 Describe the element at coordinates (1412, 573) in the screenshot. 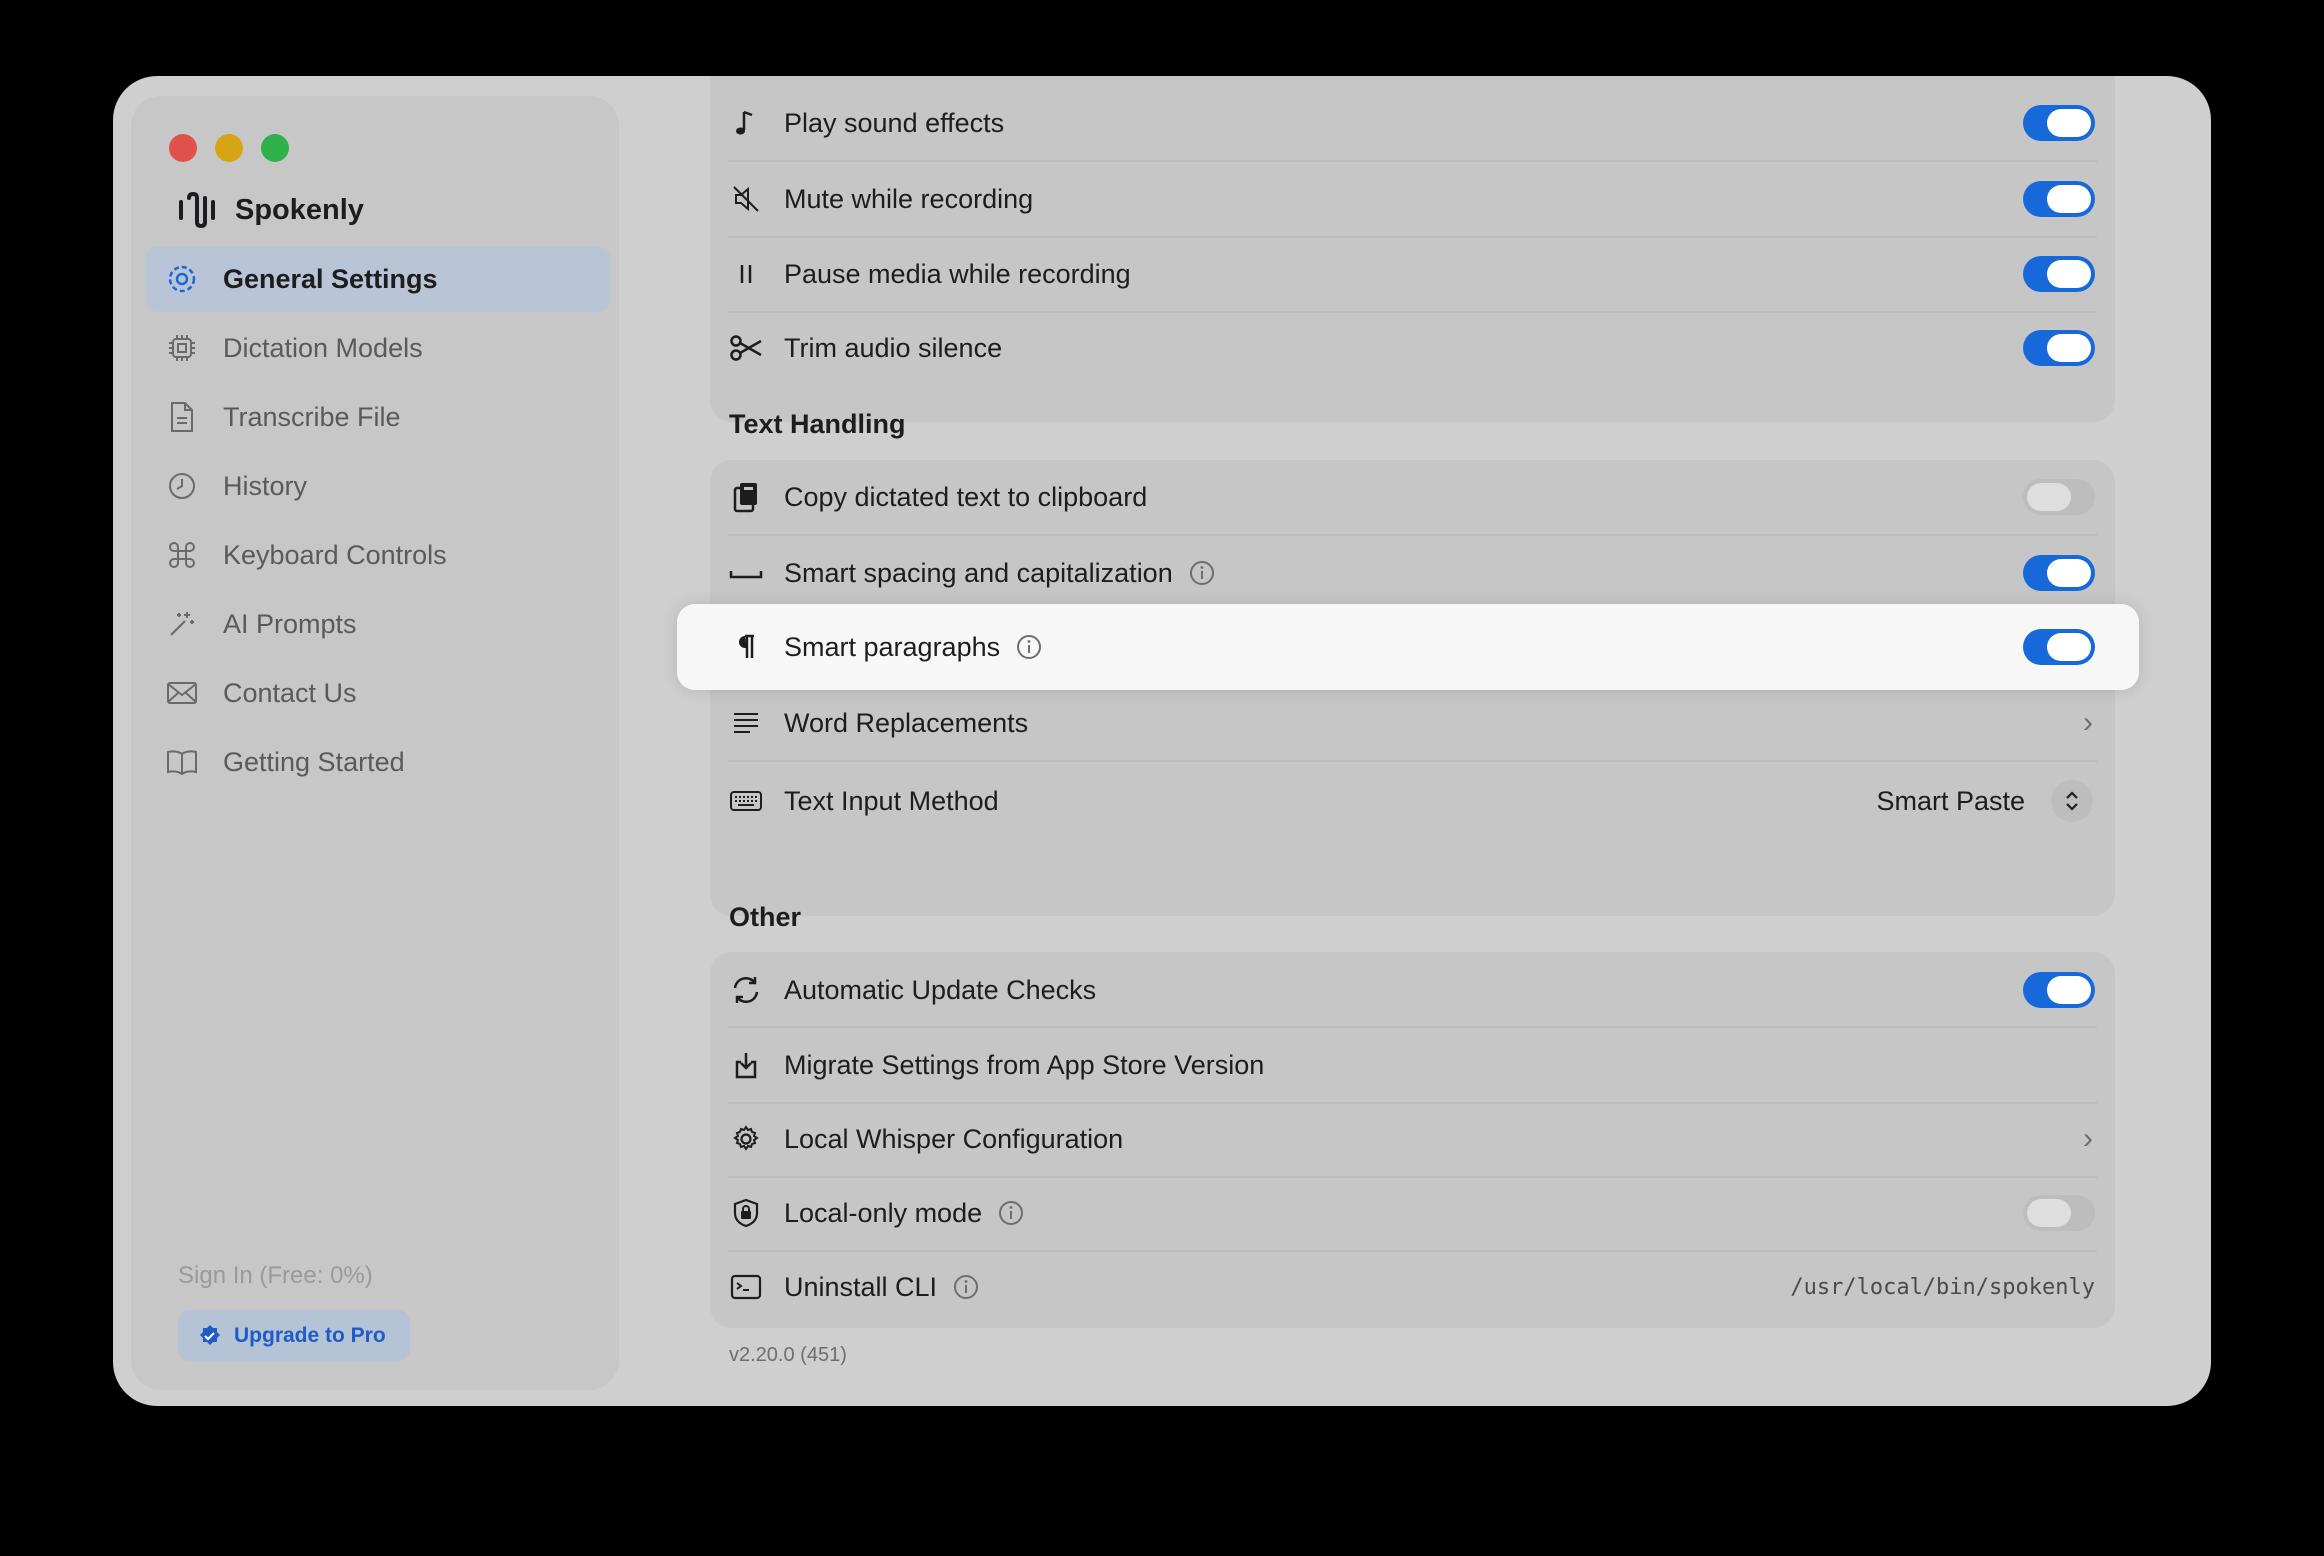

I see `smart-spacing-row: Smart spacing and capitalization` at that location.